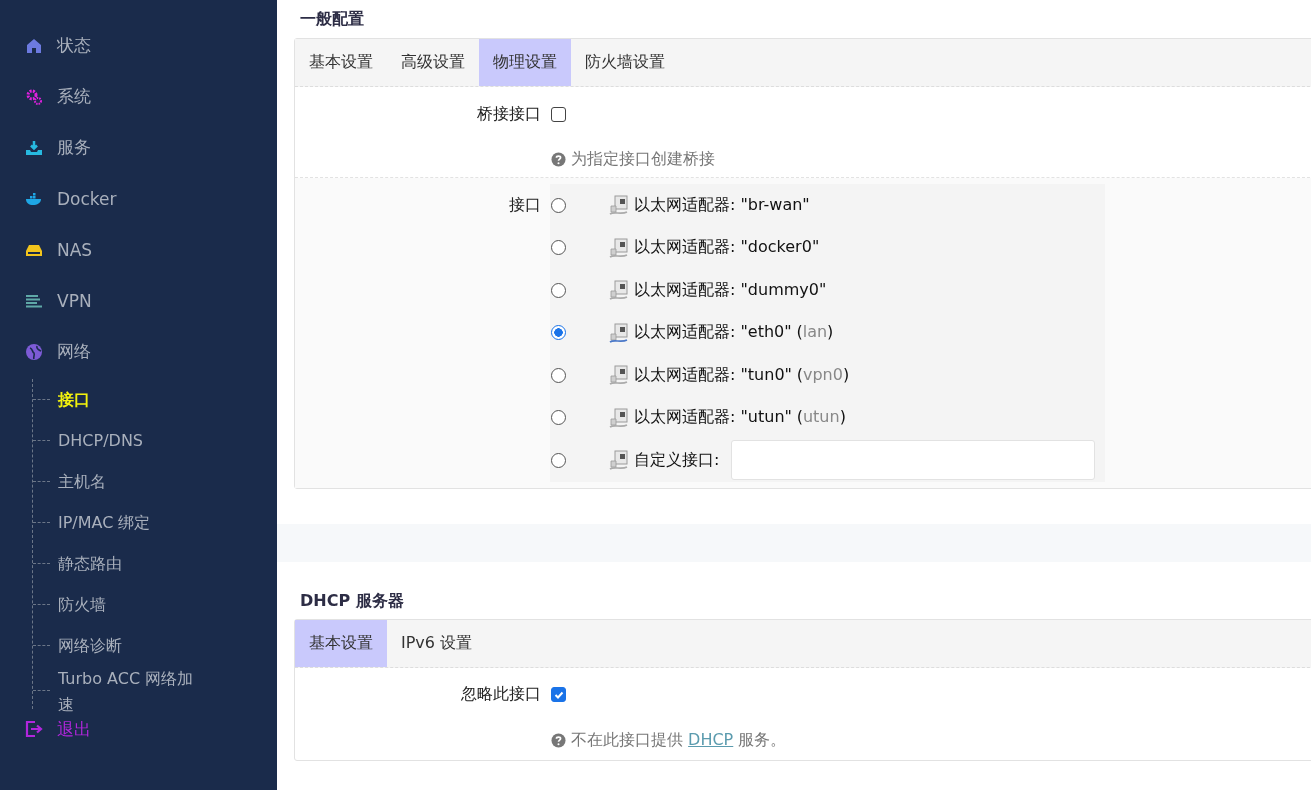  I want to click on submenu-item: Turbo ACC 网络加速, so click(132, 692).